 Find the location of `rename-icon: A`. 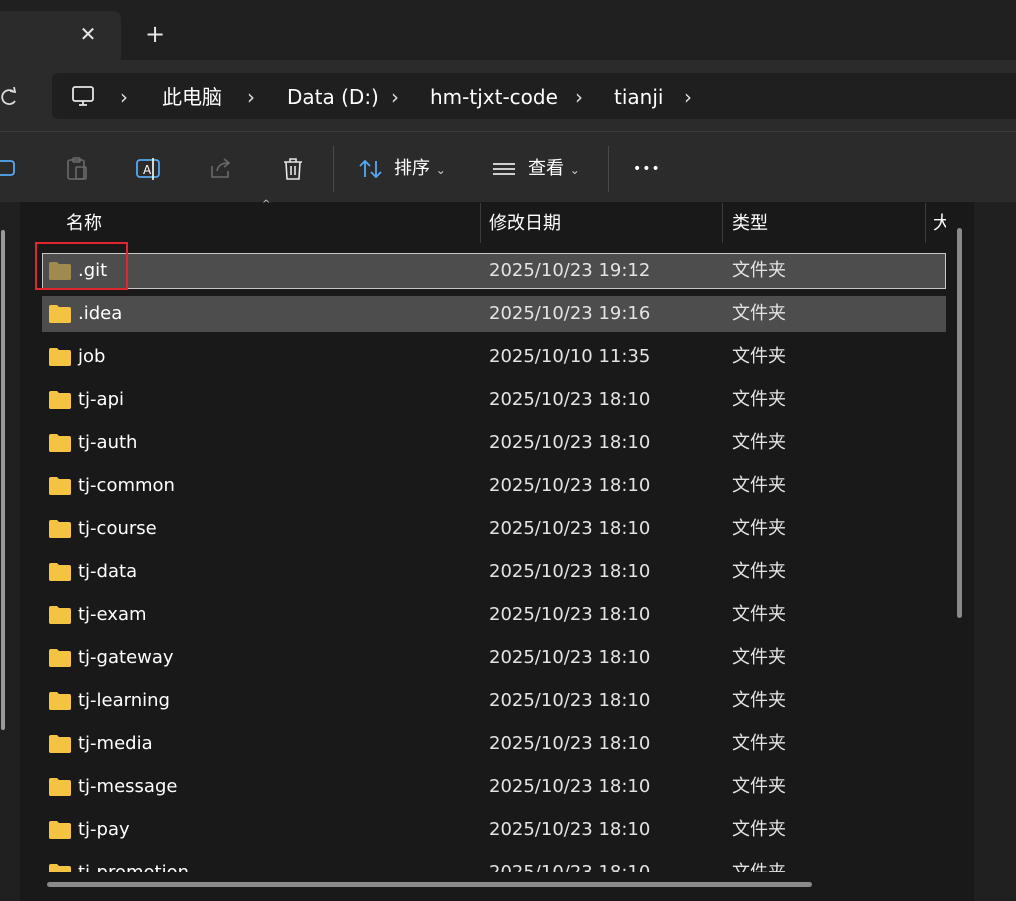

rename-icon: A is located at coordinates (149, 169).